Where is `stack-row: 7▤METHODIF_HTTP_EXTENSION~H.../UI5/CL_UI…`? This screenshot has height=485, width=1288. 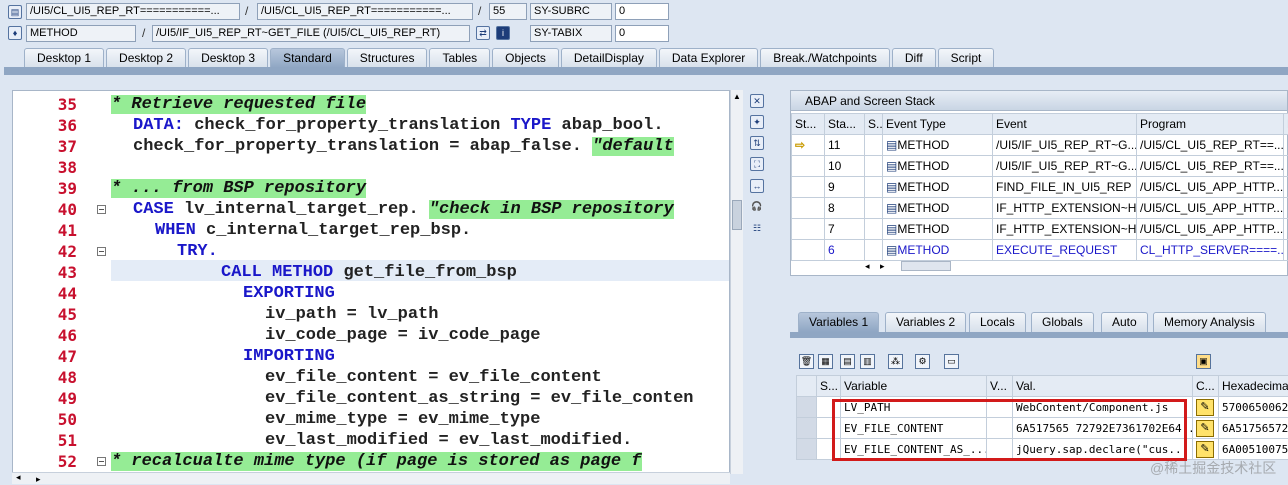
stack-row: 7▤METHODIF_HTTP_EXTENSION~H.../UI5/CL_UI… is located at coordinates (1040, 229).